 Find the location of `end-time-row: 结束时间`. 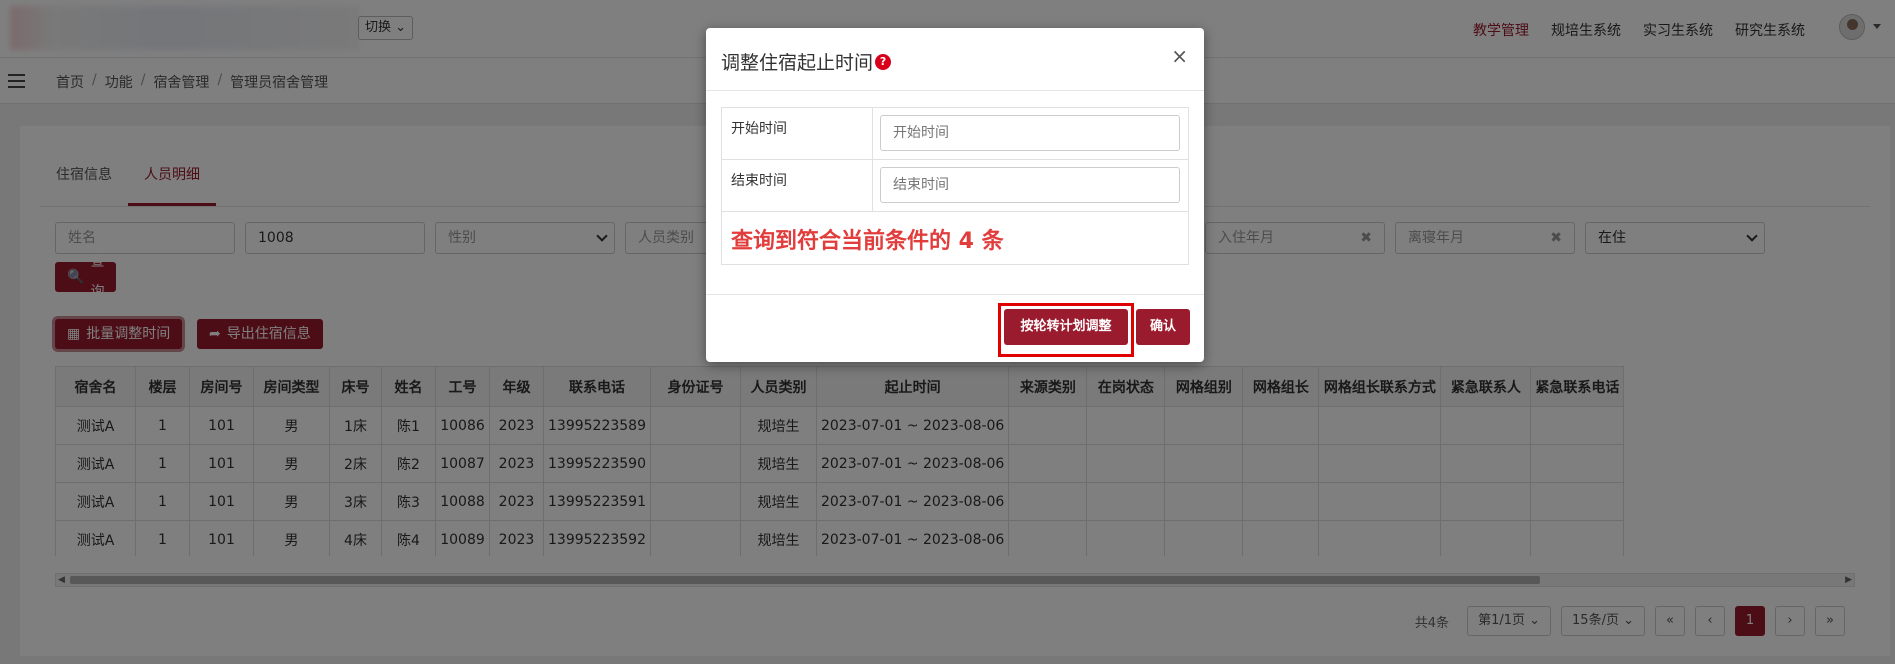

end-time-row: 结束时间 is located at coordinates (955, 186).